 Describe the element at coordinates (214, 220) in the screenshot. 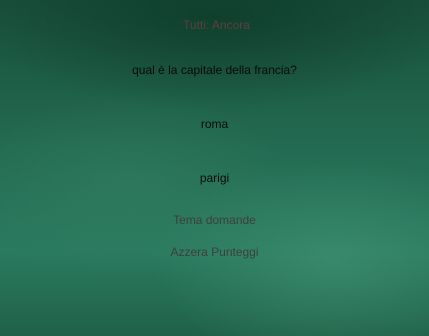

I see `question-theme-button: Tema domande` at that location.